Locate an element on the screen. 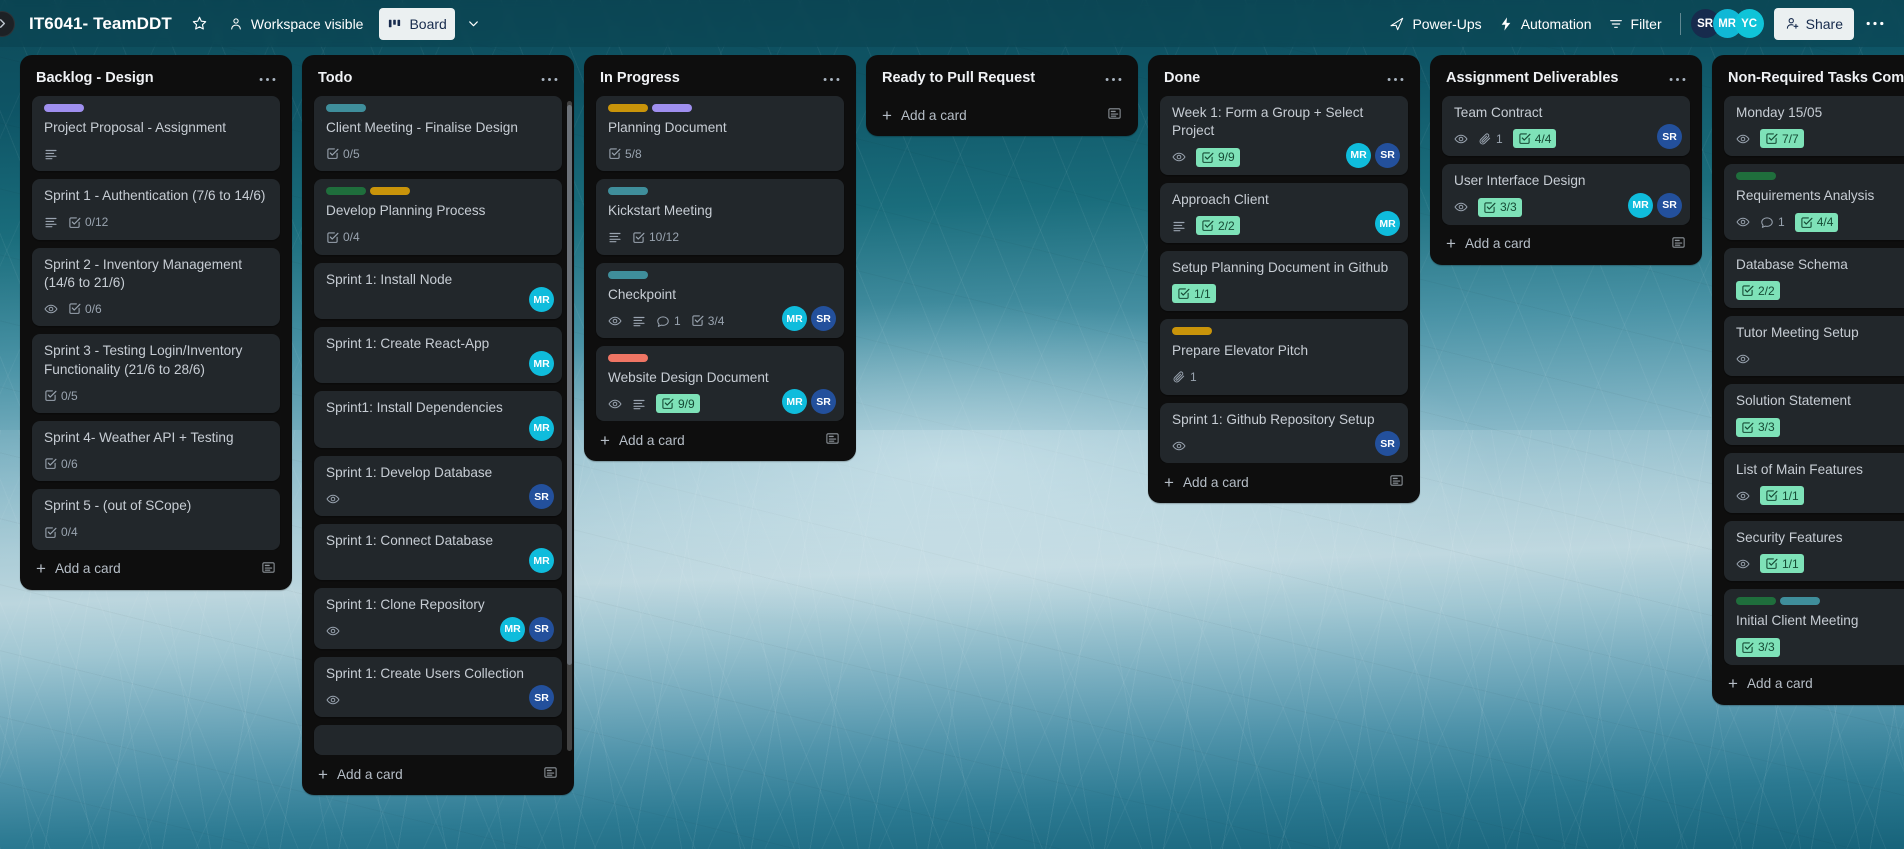  board-card: Develop Planning Process 0/4 is located at coordinates (438, 217).